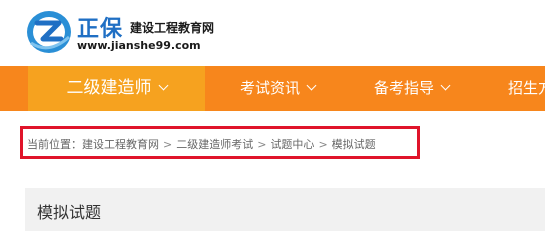 The height and width of the screenshot is (240, 545). What do you see at coordinates (49, 32) in the screenshot?
I see `logo-icon` at bounding box center [49, 32].